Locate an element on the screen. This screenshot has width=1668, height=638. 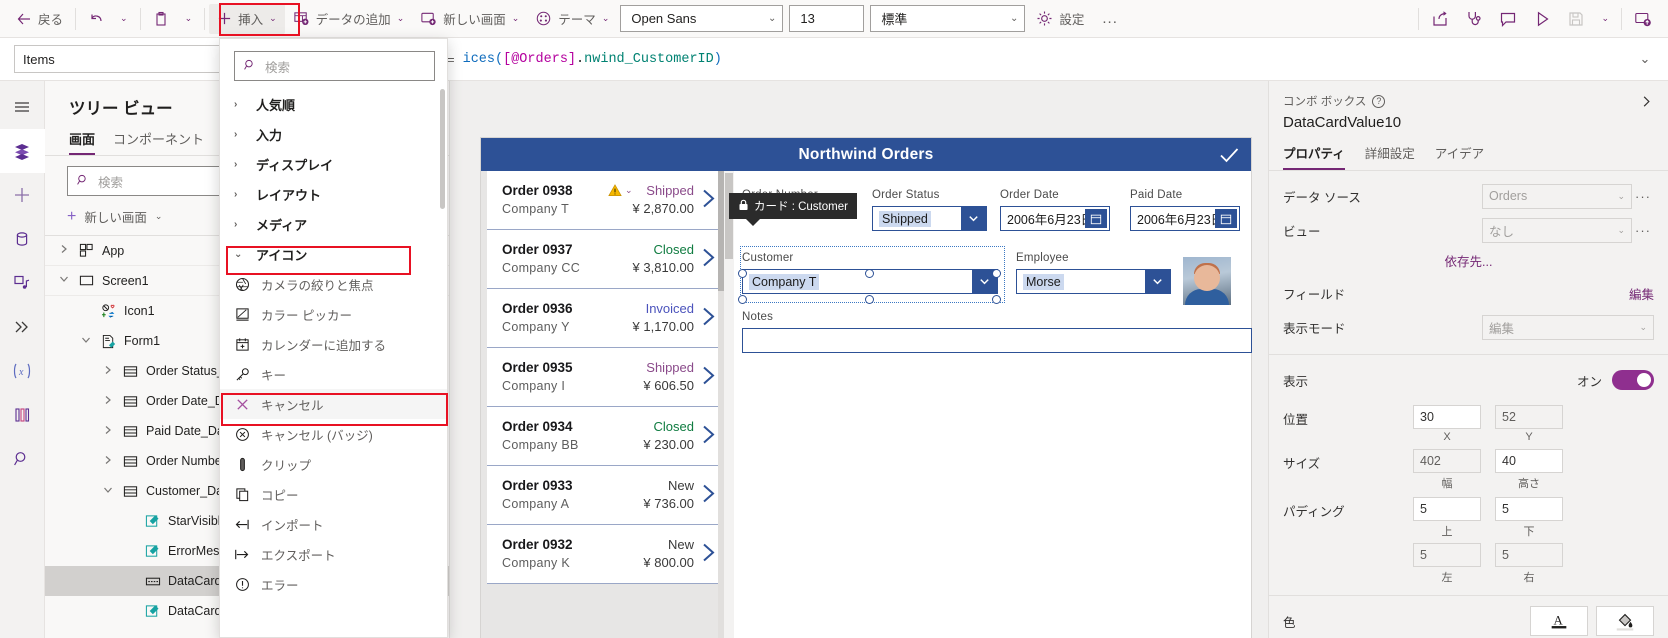
insert-icon is located at coordinates (22, 195).